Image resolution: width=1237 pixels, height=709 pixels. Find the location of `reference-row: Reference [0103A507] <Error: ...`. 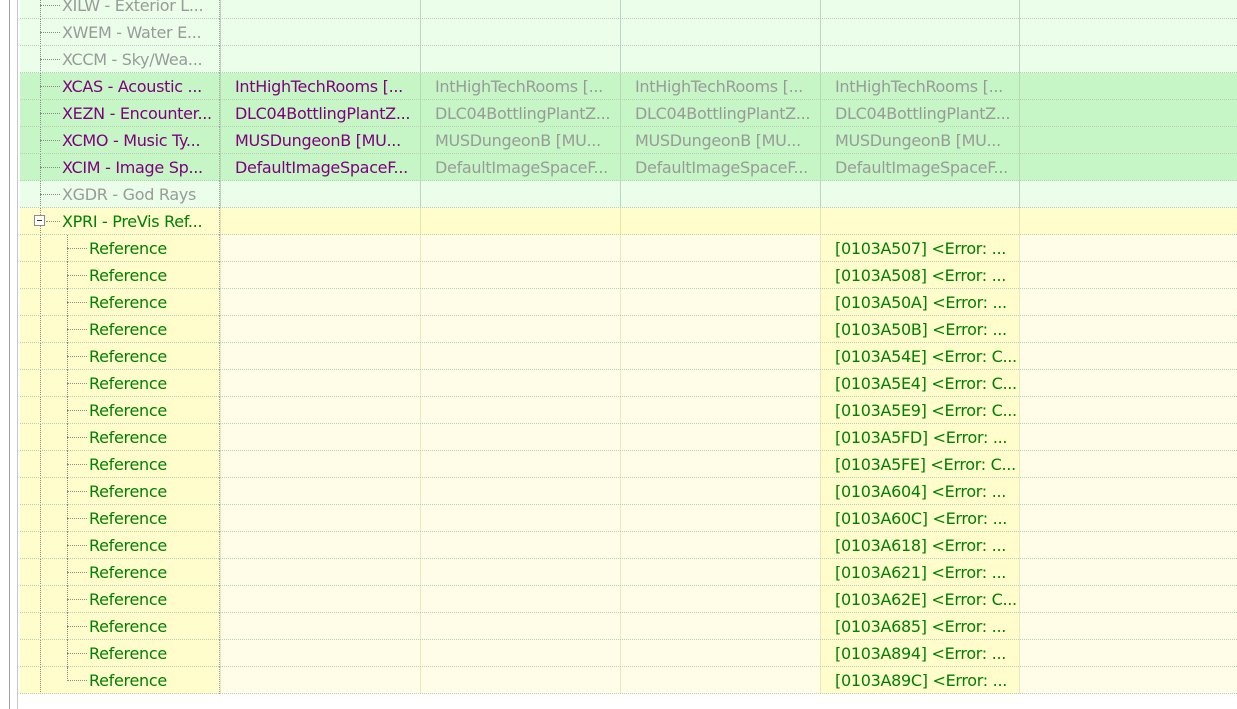

reference-row: Reference [0103A507] <Error: ... is located at coordinates (628, 248).